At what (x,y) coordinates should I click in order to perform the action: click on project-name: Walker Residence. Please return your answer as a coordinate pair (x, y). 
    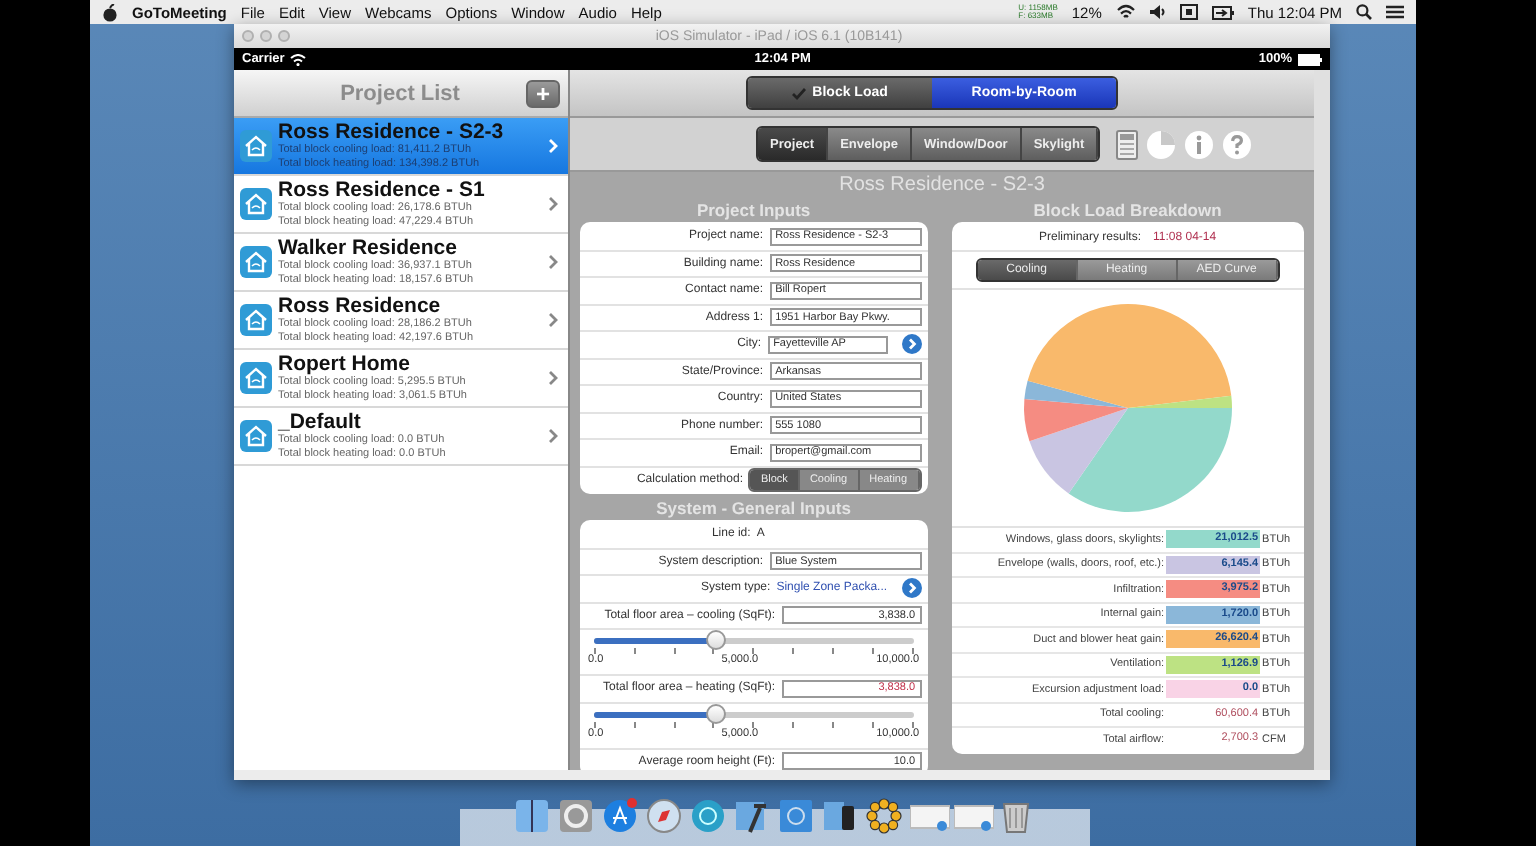
    Looking at the image, I should click on (368, 249).